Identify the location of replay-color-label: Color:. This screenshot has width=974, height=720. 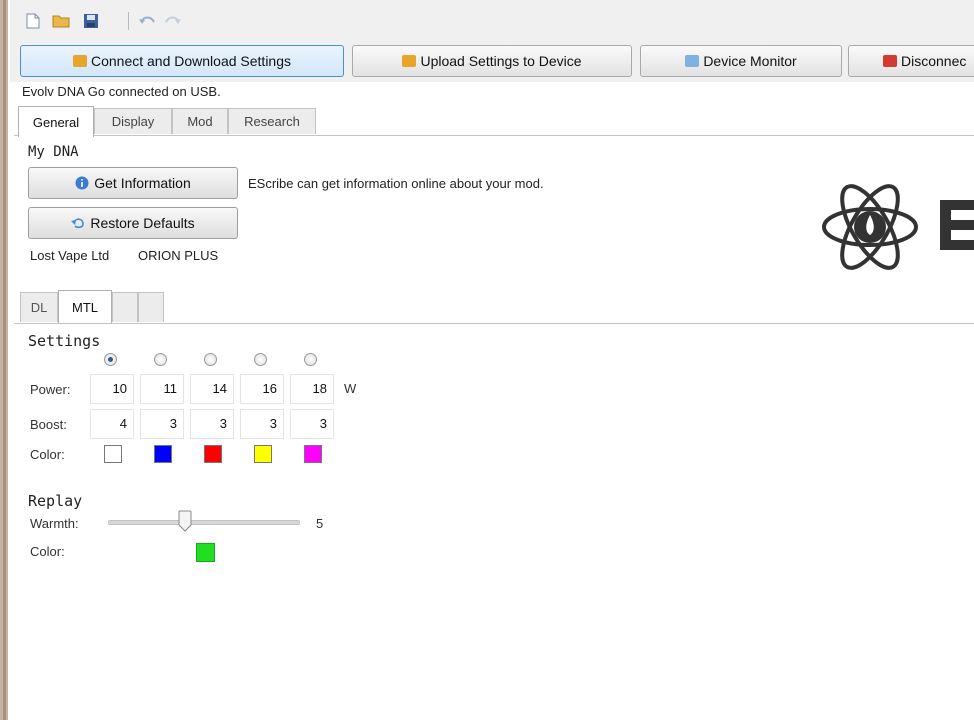
(47, 551).